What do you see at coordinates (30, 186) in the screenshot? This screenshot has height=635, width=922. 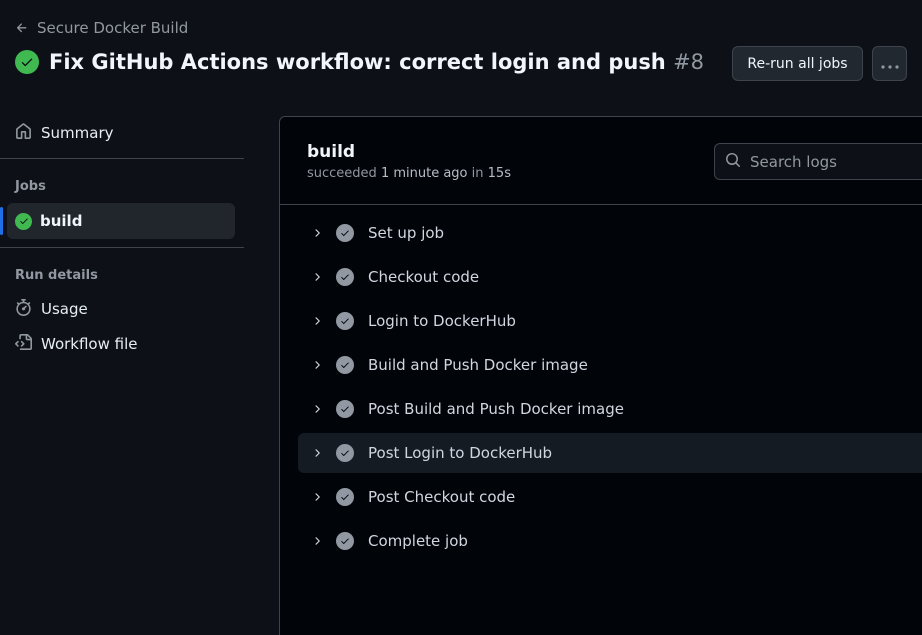 I see `jobs-heading: Jobs` at bounding box center [30, 186].